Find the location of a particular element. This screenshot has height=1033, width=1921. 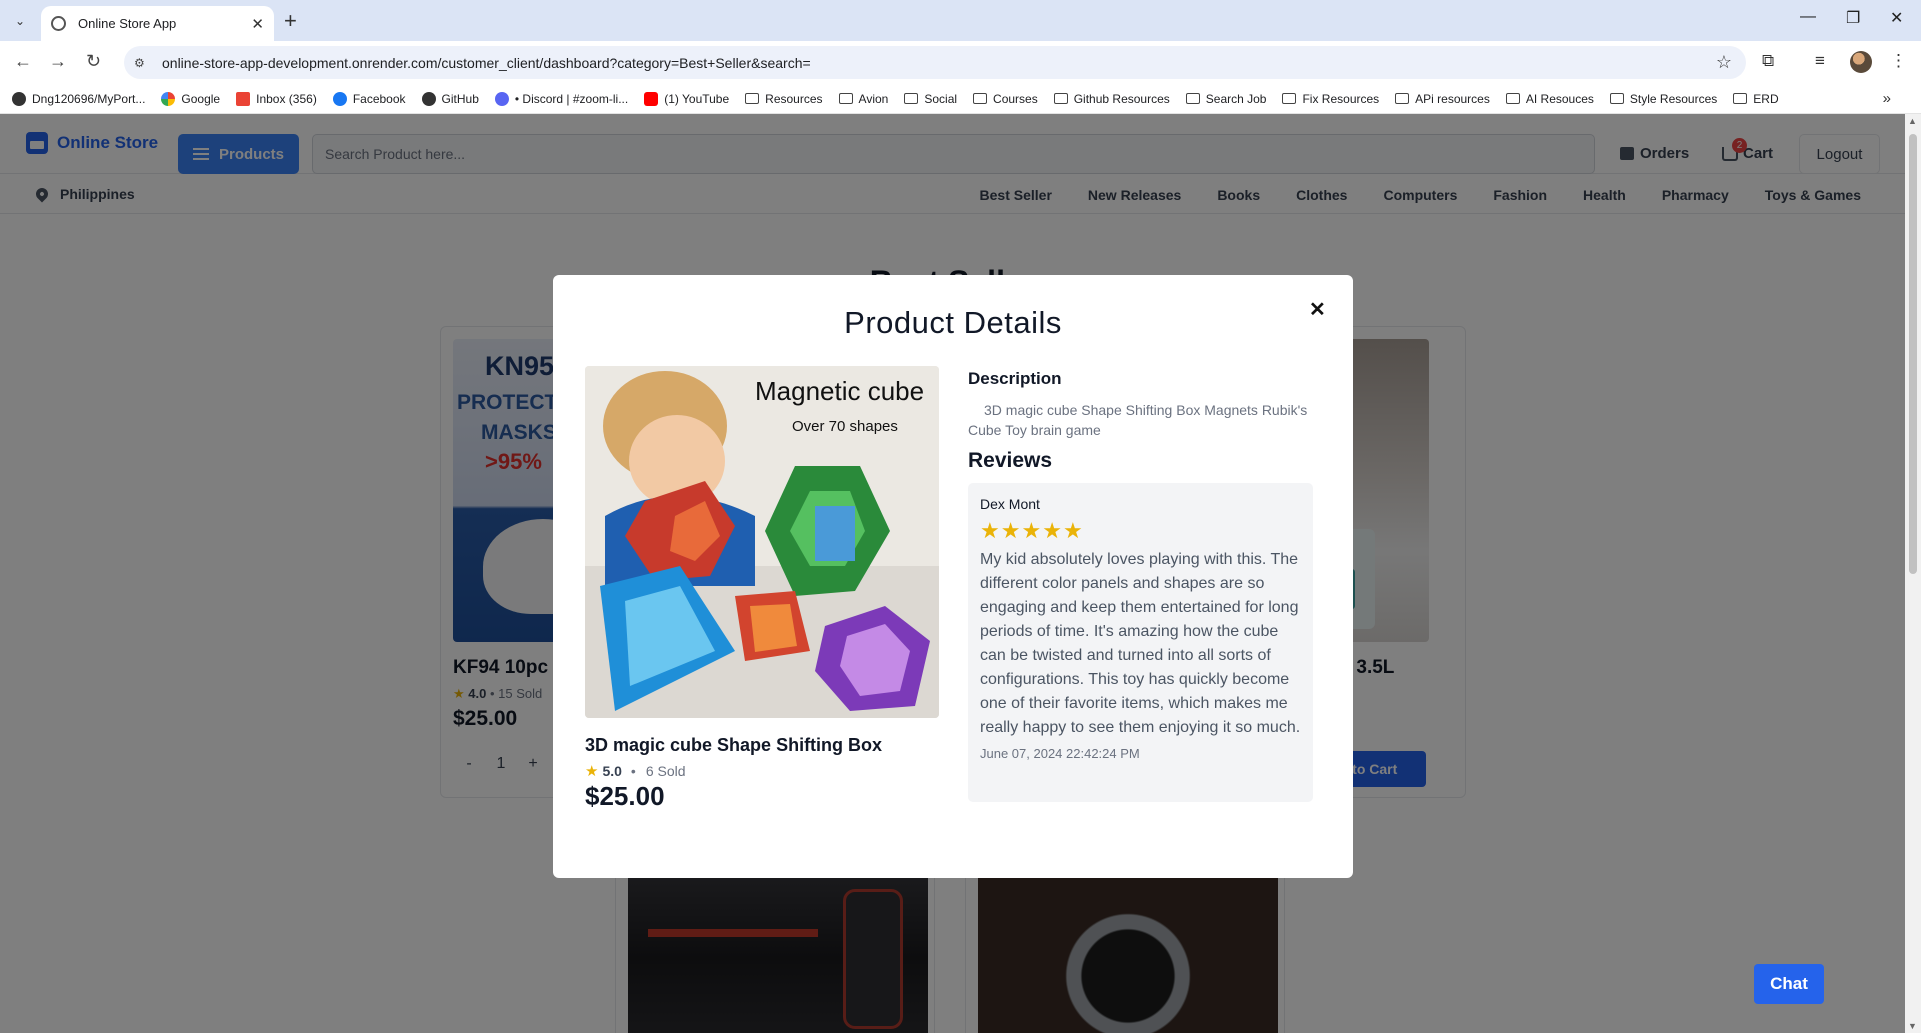

bookmark-label: Avion is located at coordinates (873, 98).